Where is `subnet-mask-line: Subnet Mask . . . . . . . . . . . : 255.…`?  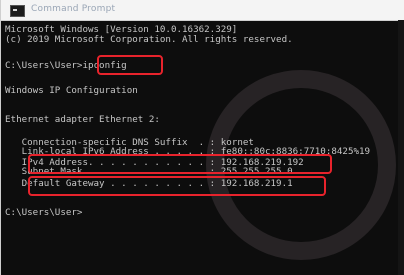
subnet-mask-line: Subnet Mask . . . . . . . . . . . : 255.… is located at coordinates (149, 171).